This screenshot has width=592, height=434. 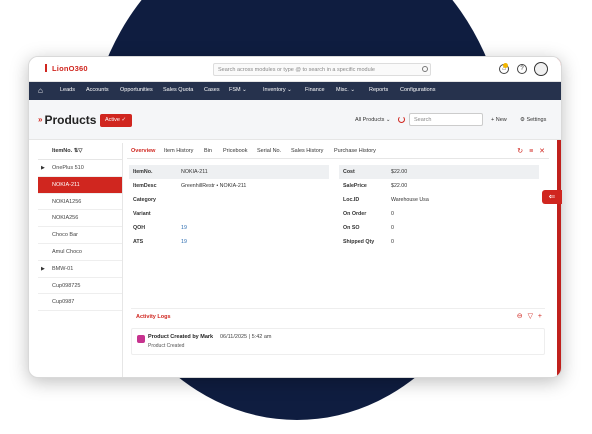 What do you see at coordinates (160, 242) in the screenshot?
I see `field-row: ATS 19` at bounding box center [160, 242].